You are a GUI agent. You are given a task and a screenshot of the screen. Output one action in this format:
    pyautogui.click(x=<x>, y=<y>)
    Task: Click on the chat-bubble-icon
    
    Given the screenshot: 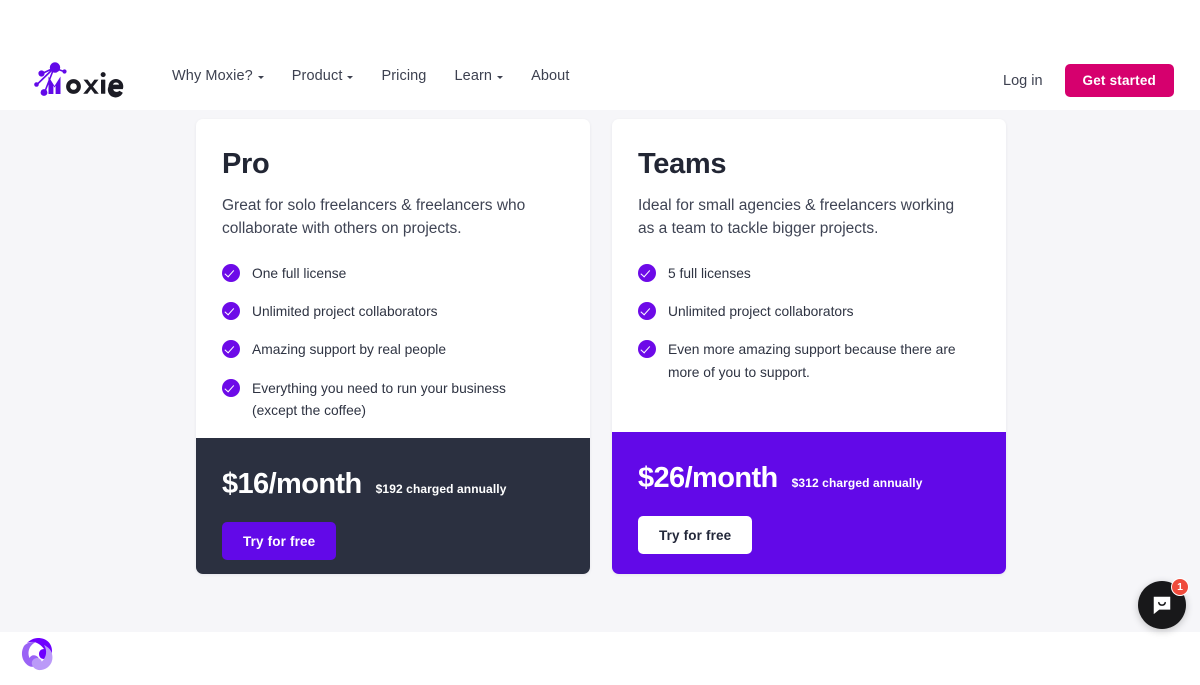 What is the action you would take?
    pyautogui.click(x=1162, y=605)
    